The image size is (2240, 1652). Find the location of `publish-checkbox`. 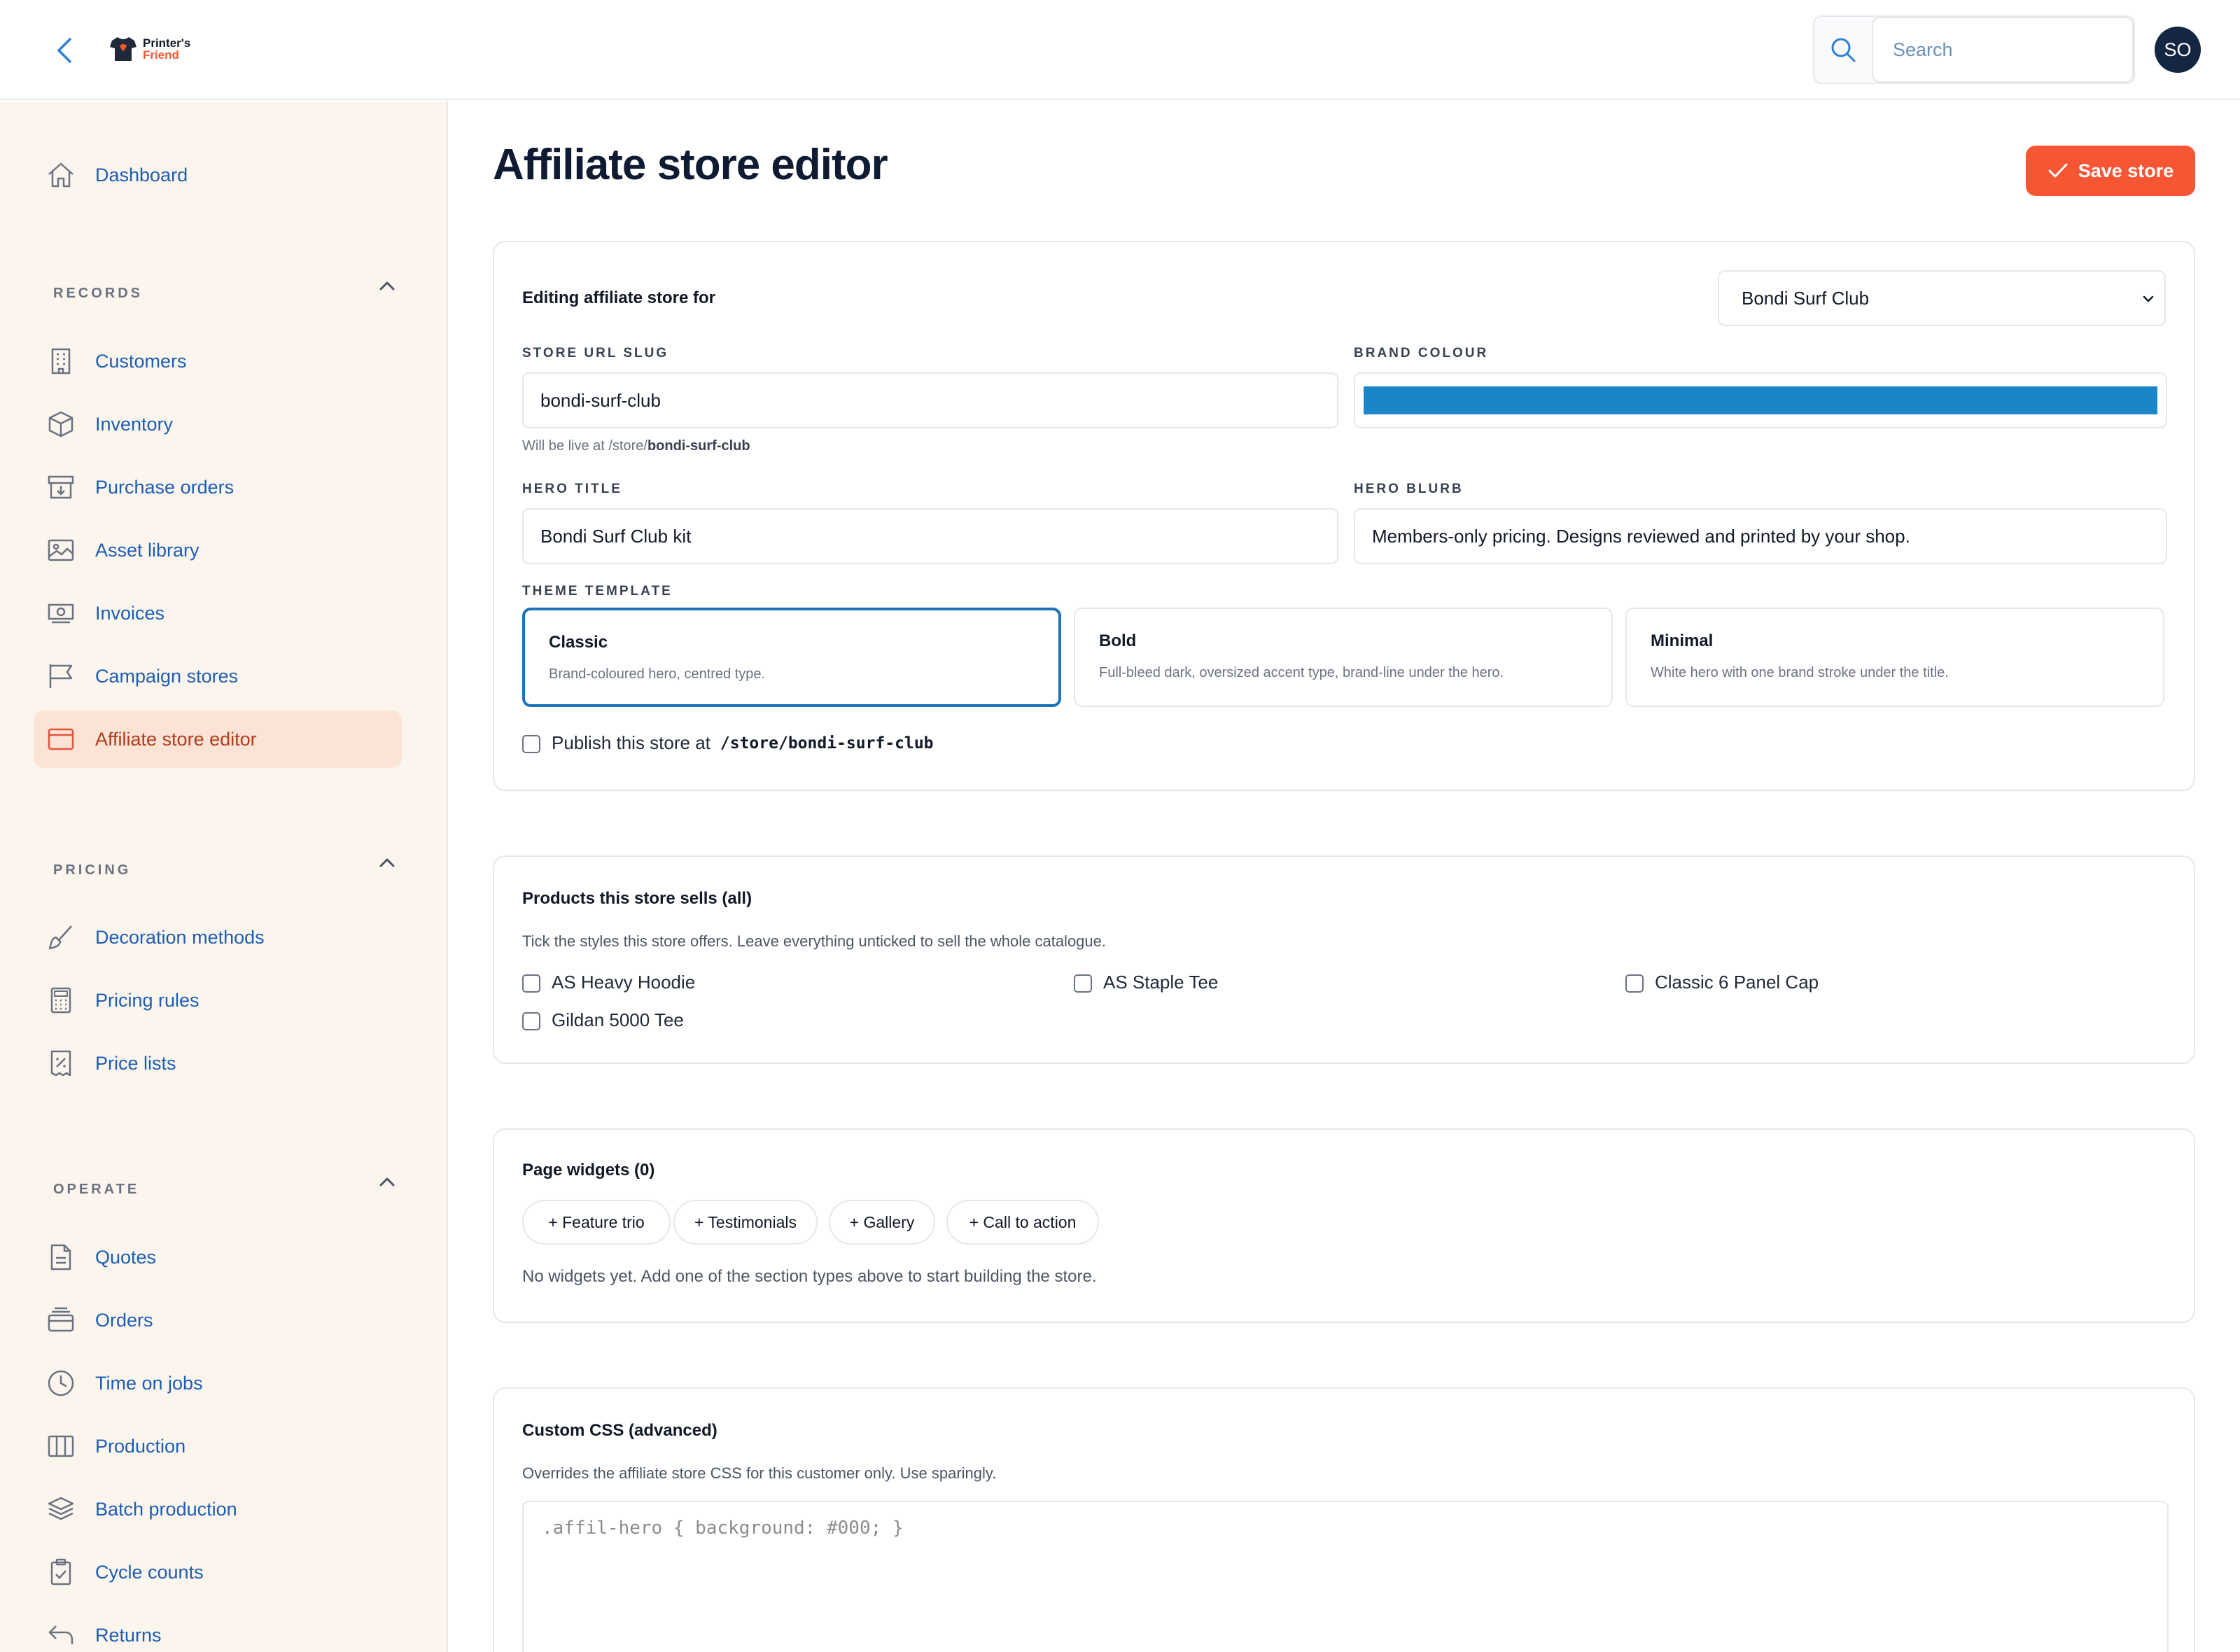

publish-checkbox is located at coordinates (531, 744).